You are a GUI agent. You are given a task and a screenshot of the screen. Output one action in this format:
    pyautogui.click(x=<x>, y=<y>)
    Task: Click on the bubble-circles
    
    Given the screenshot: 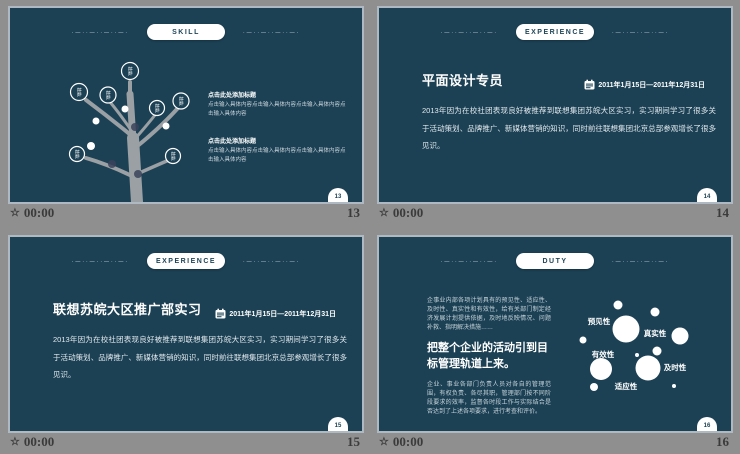 What is the action you would take?
    pyautogui.click(x=634, y=345)
    